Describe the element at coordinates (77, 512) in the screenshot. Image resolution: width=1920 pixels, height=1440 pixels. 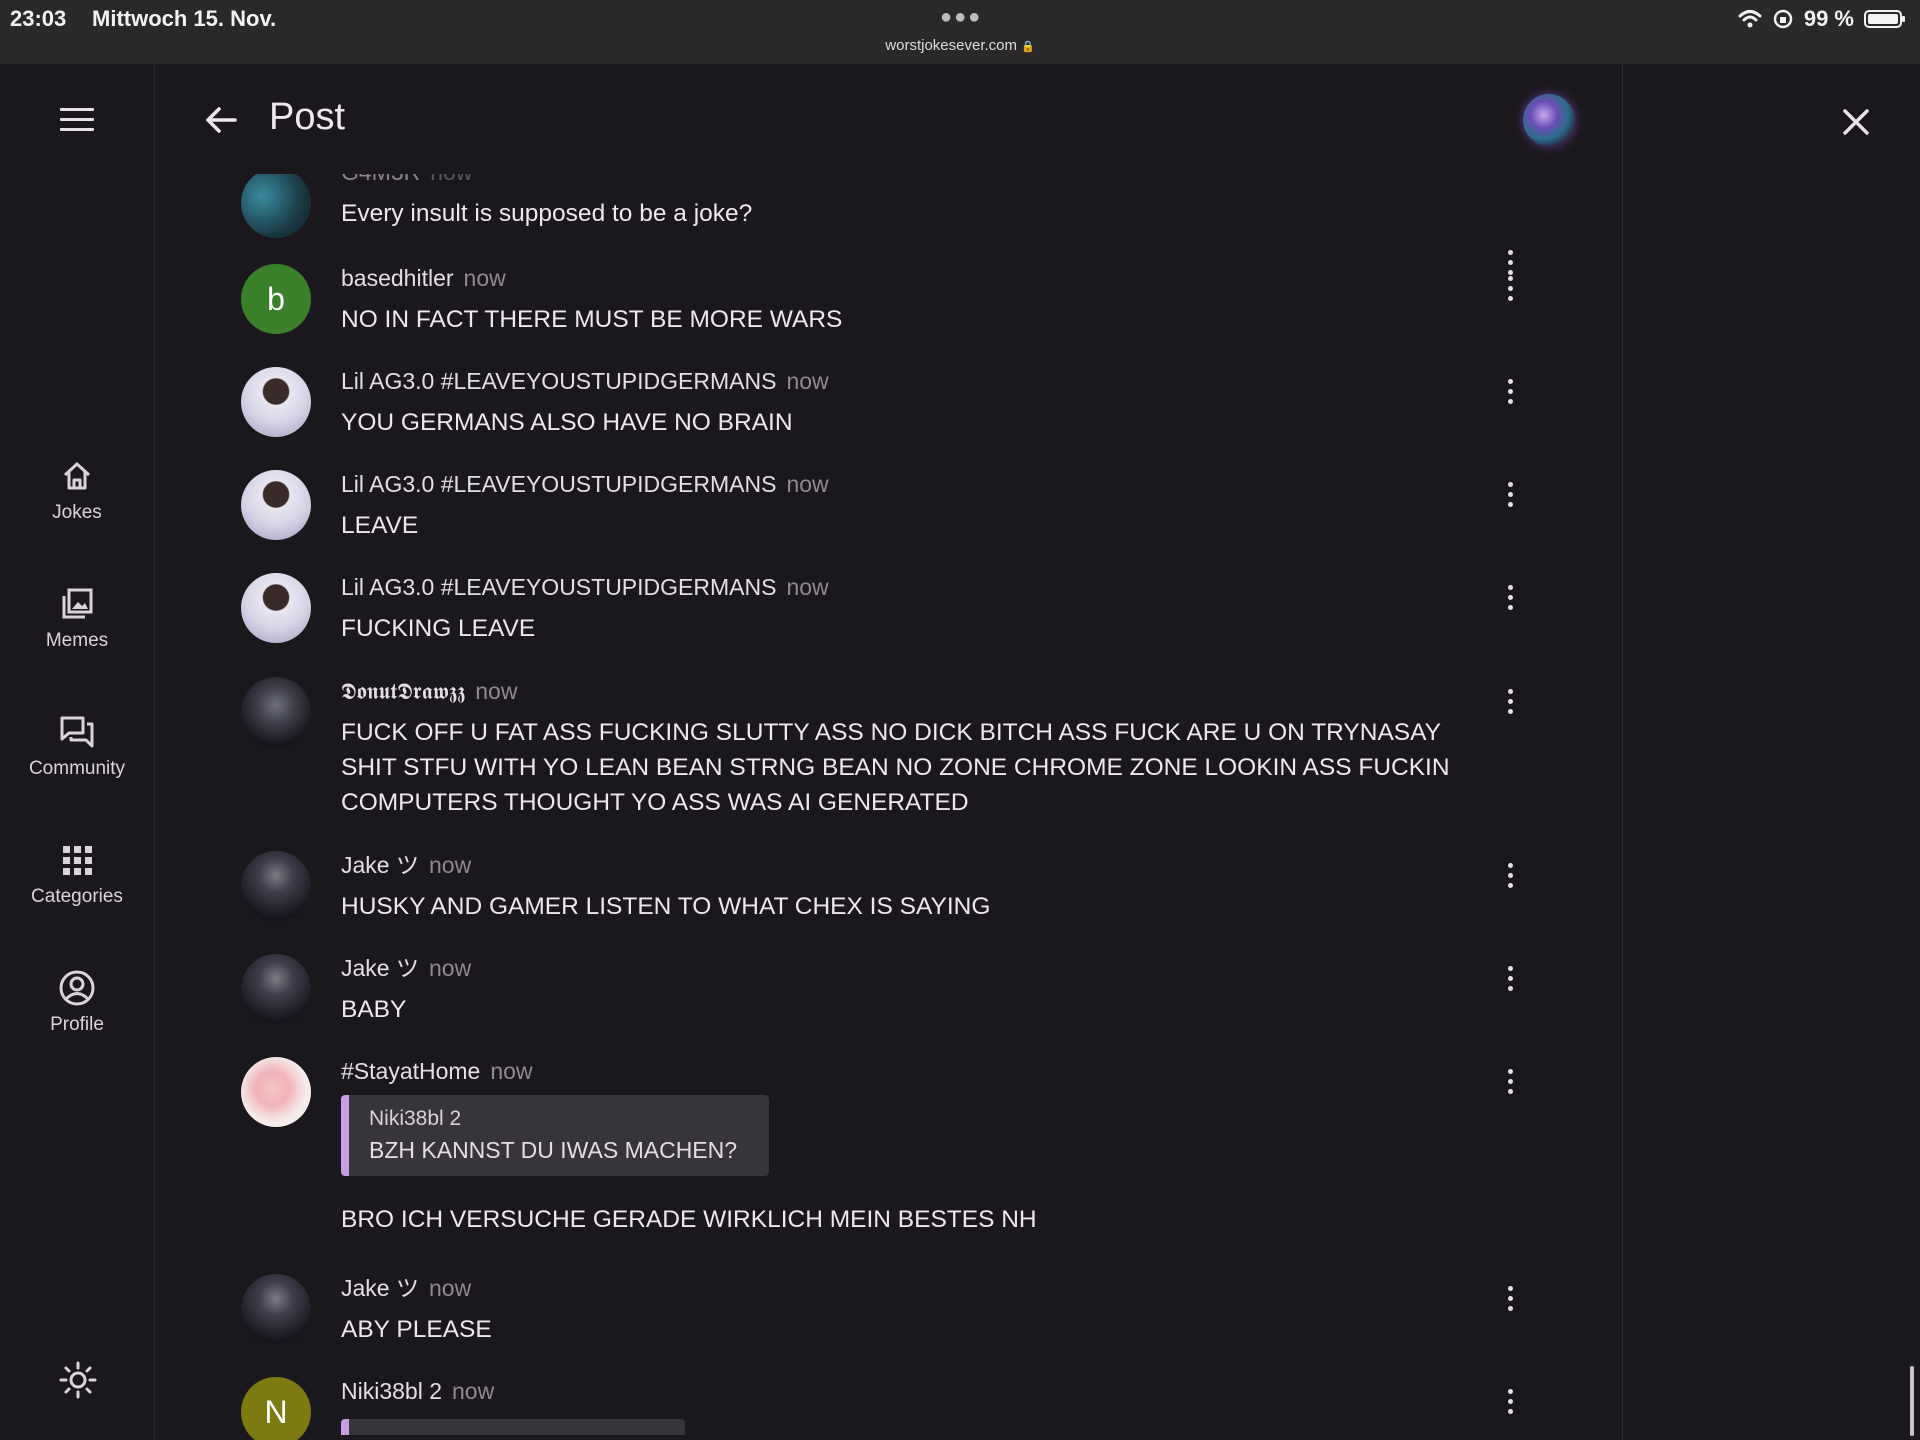
I see `sidebar-item-label: Jokes` at that location.